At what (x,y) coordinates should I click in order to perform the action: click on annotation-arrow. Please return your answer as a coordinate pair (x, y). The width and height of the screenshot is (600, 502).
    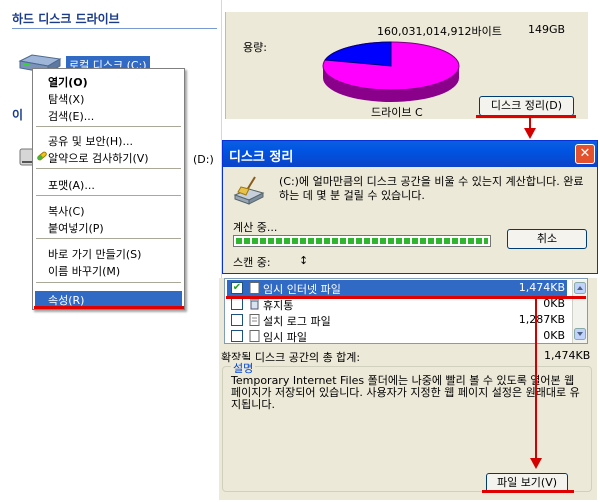
    Looking at the image, I should click on (536, 380).